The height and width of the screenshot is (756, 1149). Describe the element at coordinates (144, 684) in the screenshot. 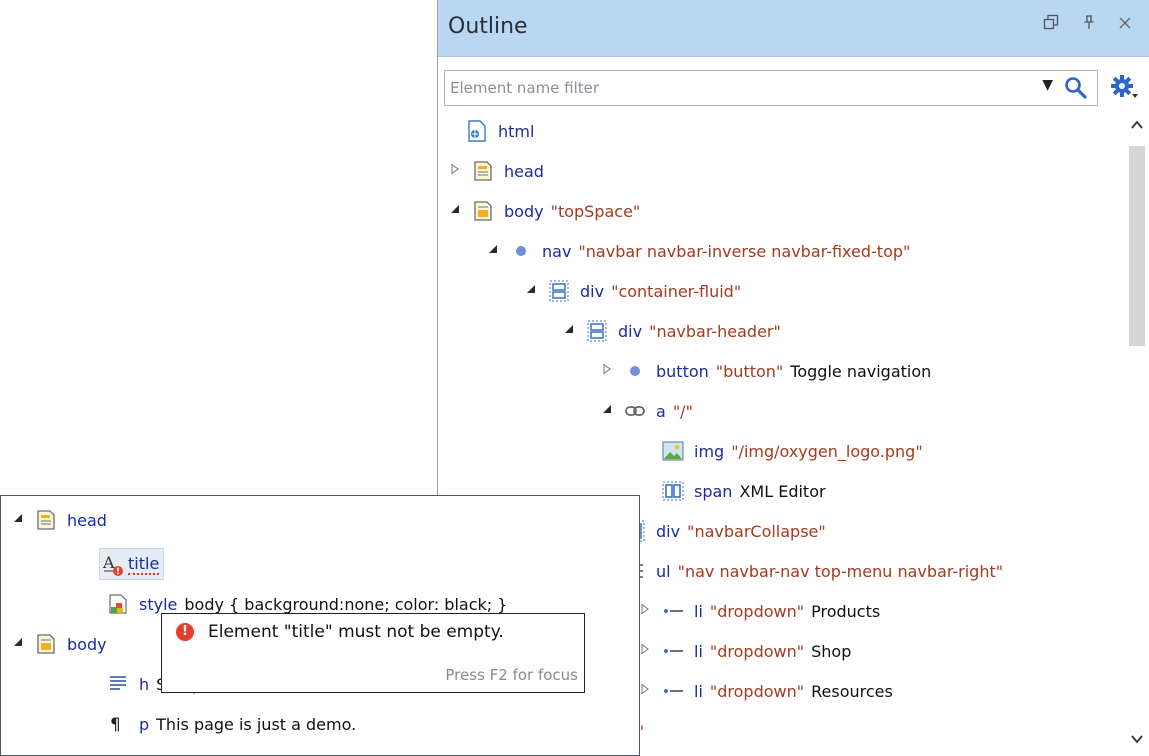

I see `node-tag-name: h` at that location.